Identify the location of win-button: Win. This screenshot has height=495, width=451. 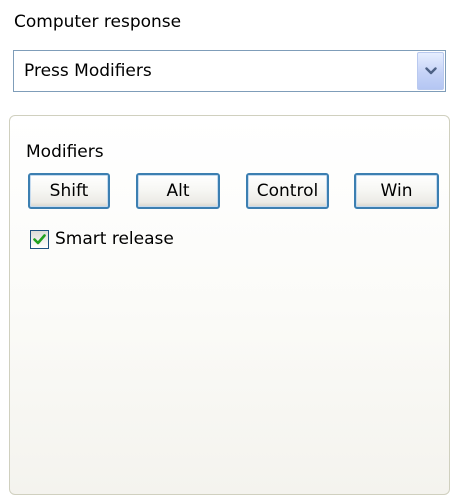
(396, 191).